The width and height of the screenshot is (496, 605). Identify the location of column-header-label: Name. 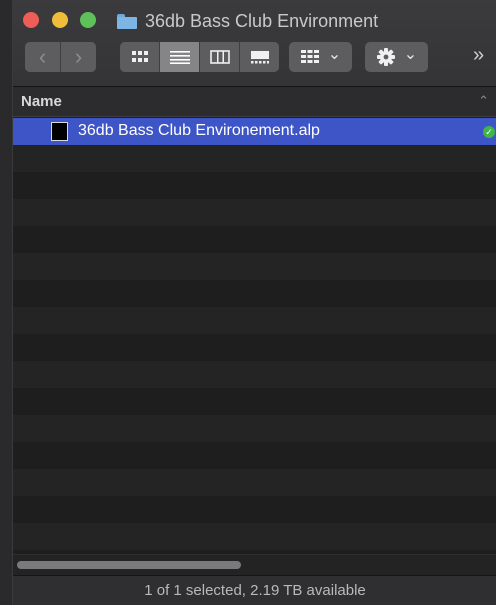
(41, 101).